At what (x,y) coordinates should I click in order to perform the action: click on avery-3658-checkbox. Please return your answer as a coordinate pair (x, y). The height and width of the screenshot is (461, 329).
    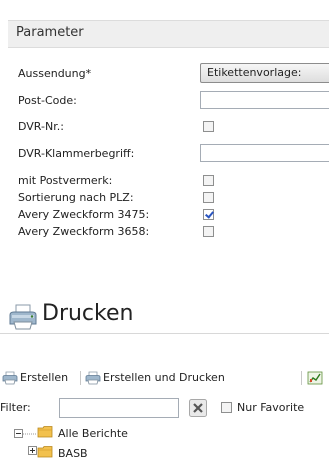
    Looking at the image, I should click on (208, 231).